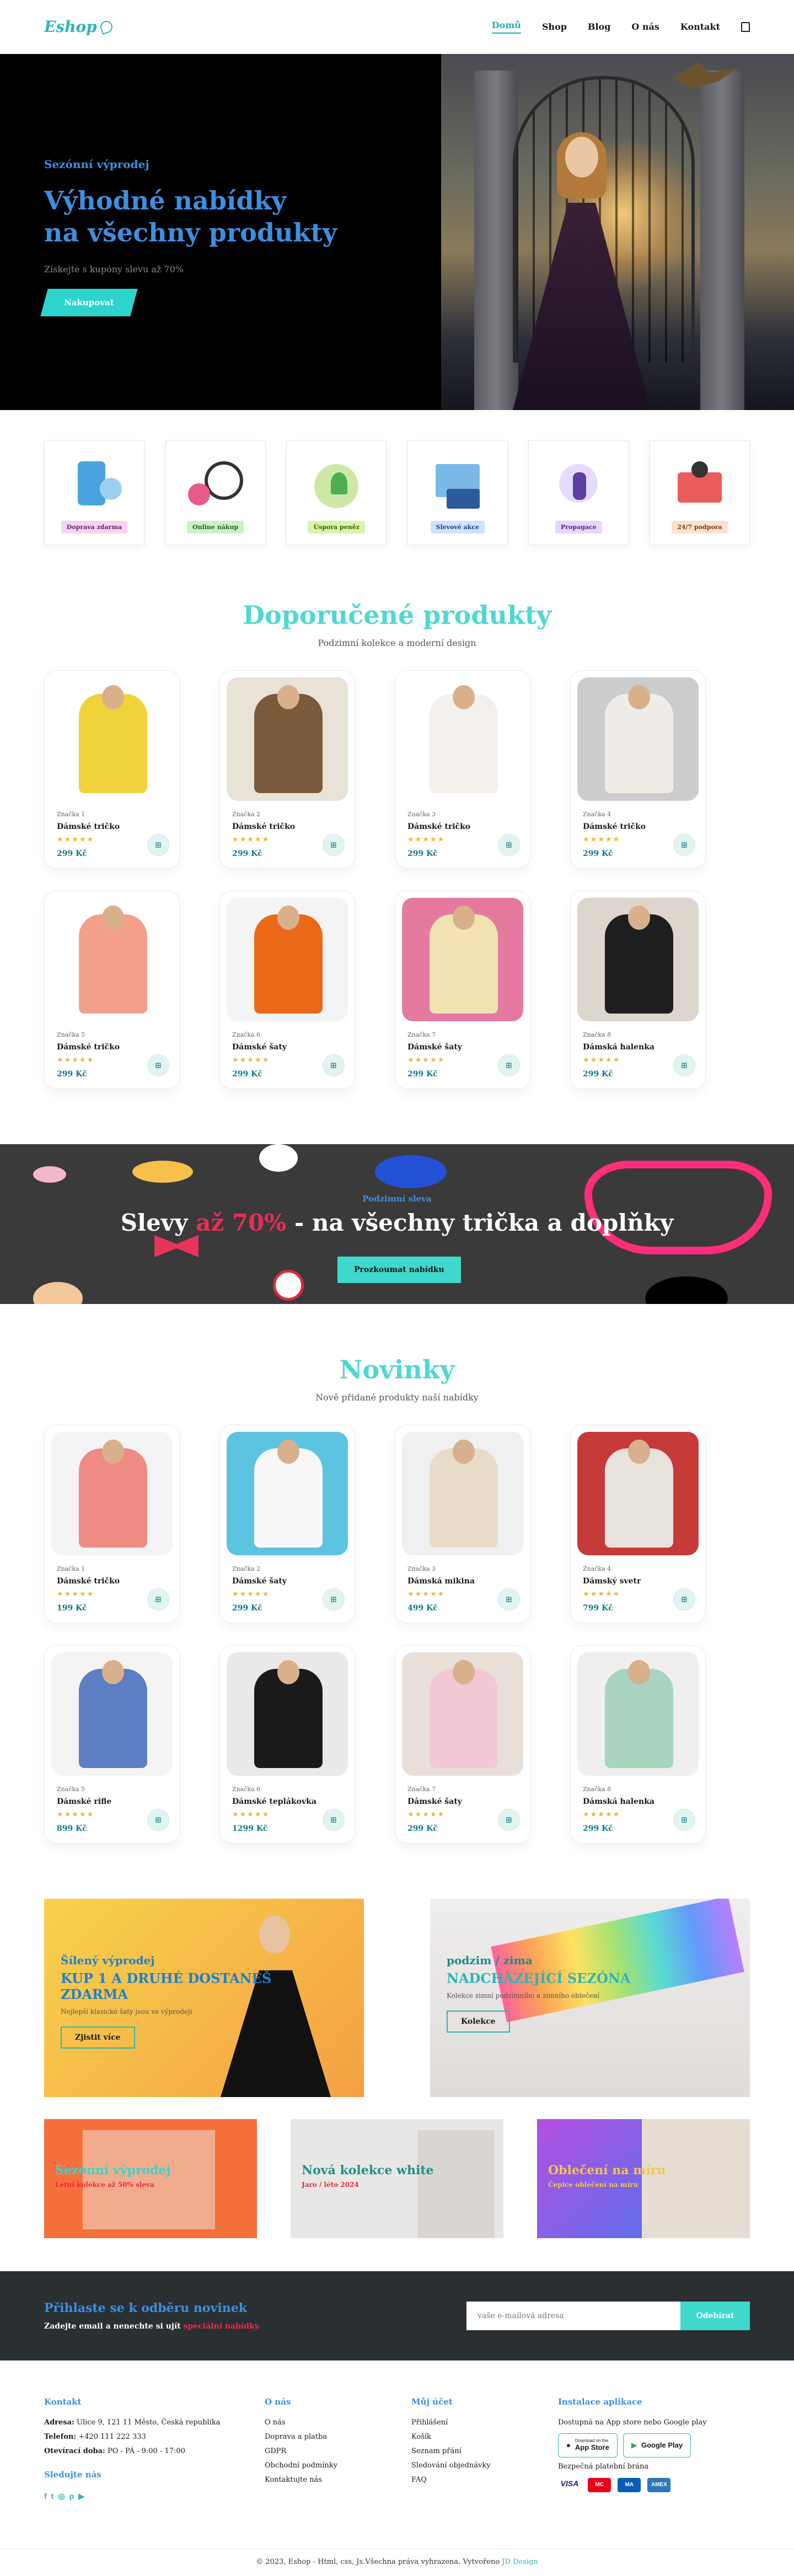  What do you see at coordinates (81, 2496) in the screenshot?
I see `youtube-icon: ▶` at bounding box center [81, 2496].